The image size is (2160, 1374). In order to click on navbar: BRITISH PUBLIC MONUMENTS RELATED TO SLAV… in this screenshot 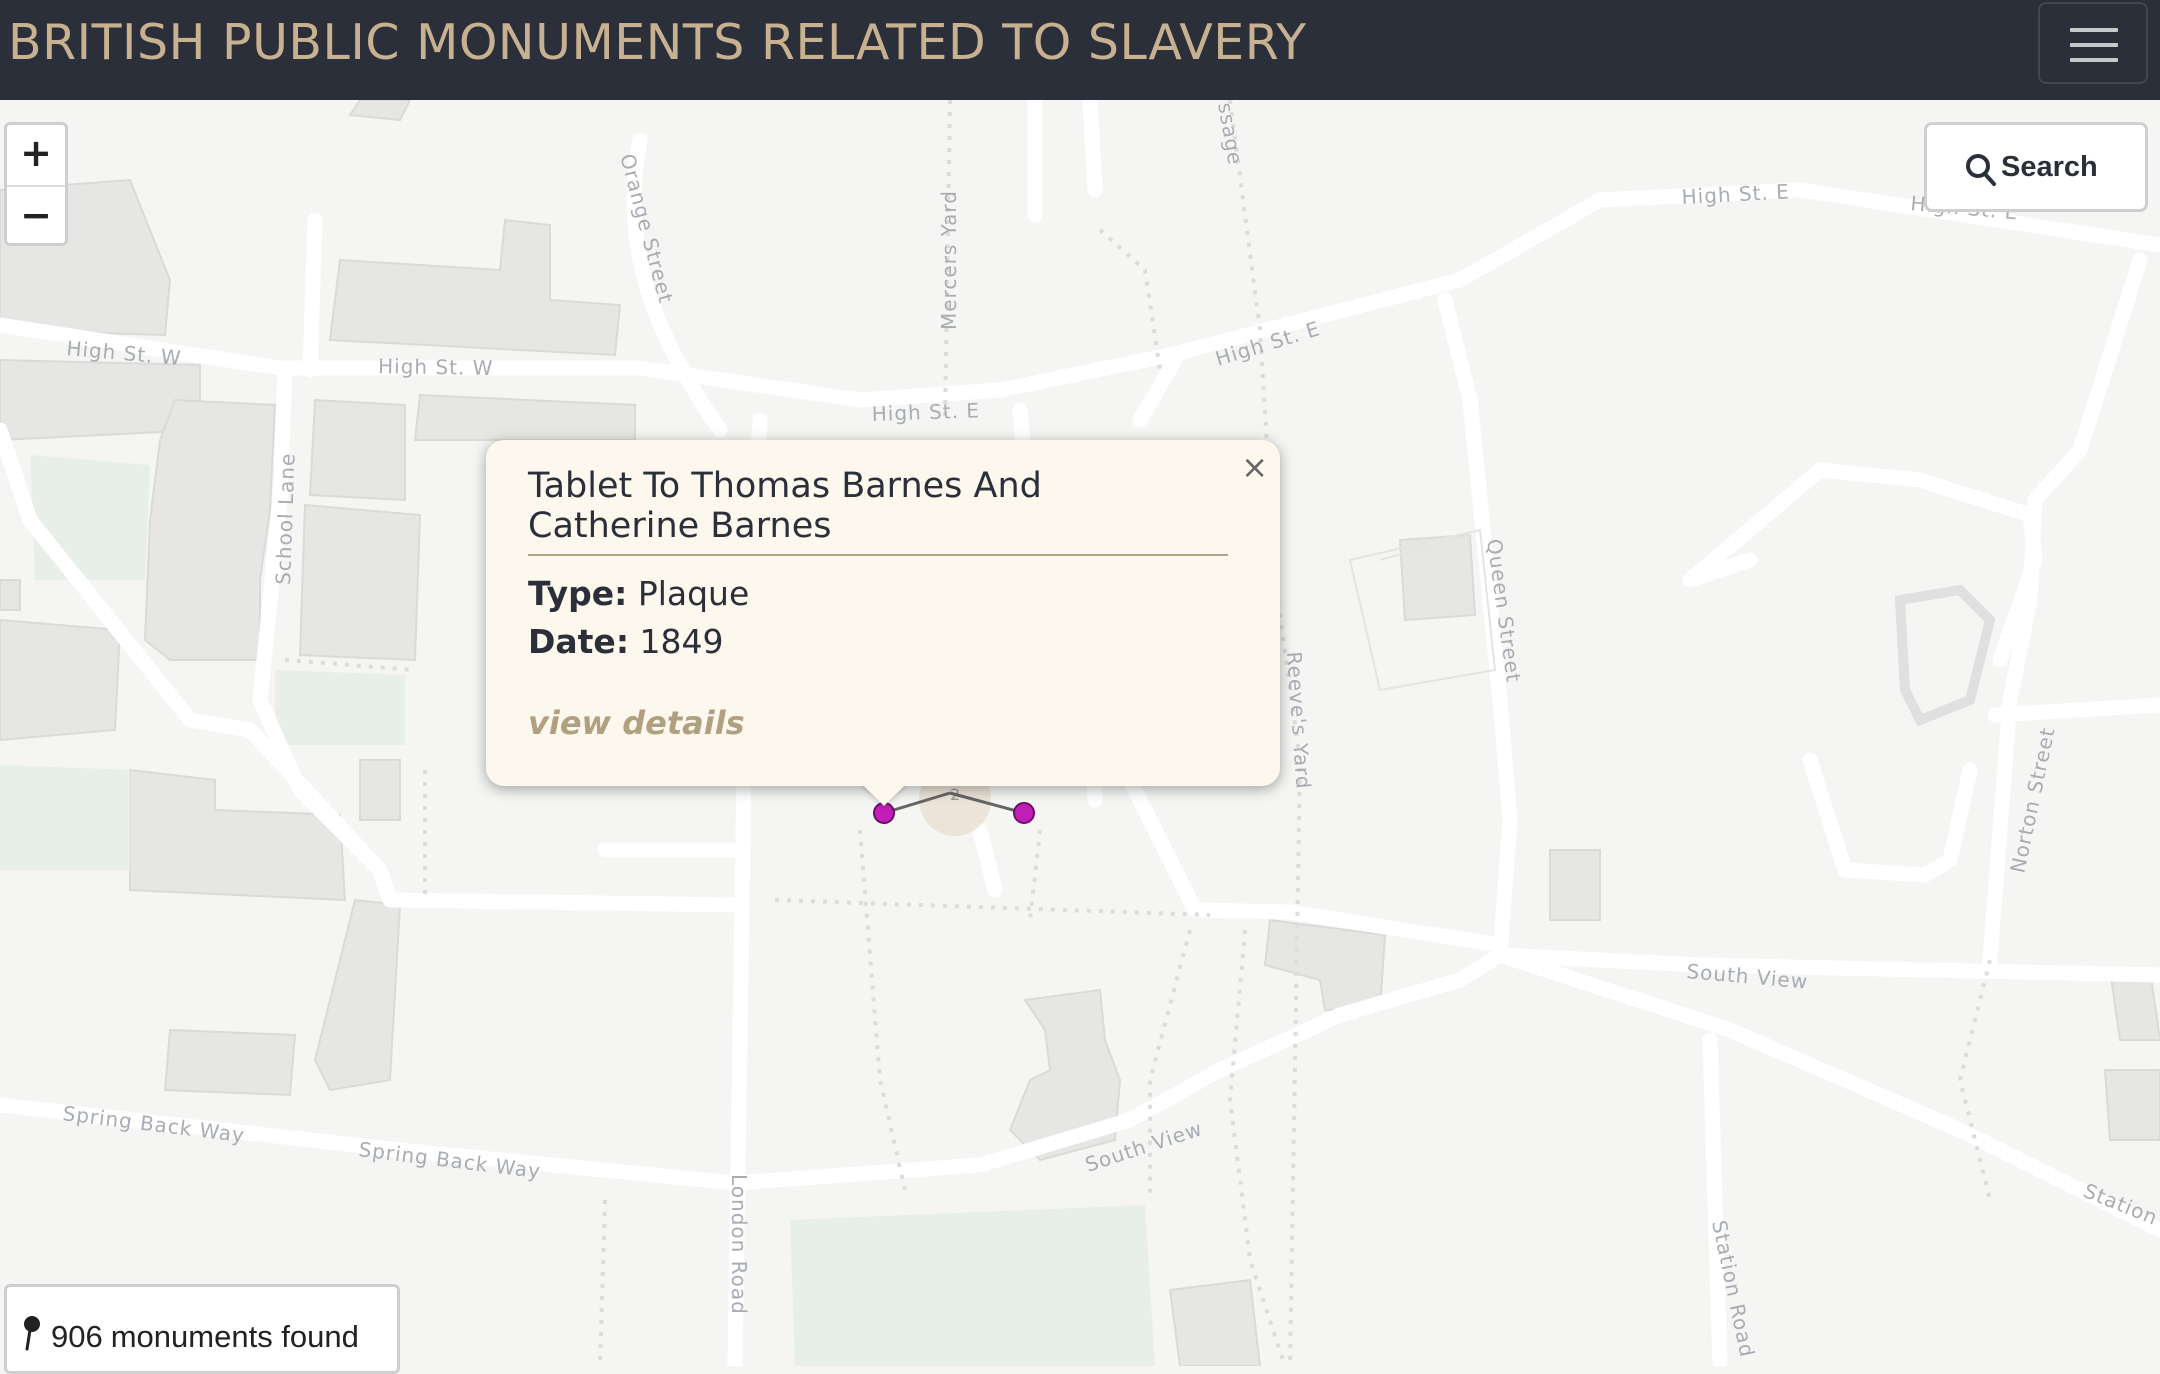, I will do `click(1080, 50)`.